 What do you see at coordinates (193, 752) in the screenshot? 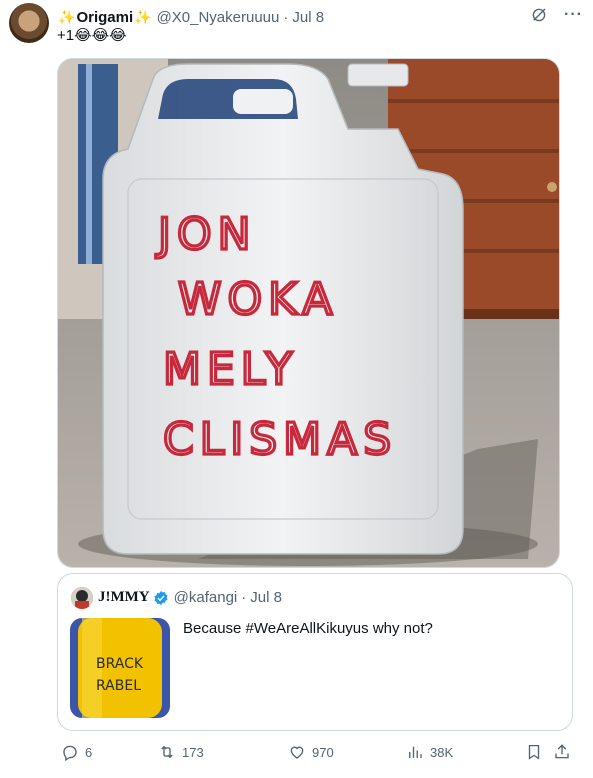
I see `repost-count: 173` at bounding box center [193, 752].